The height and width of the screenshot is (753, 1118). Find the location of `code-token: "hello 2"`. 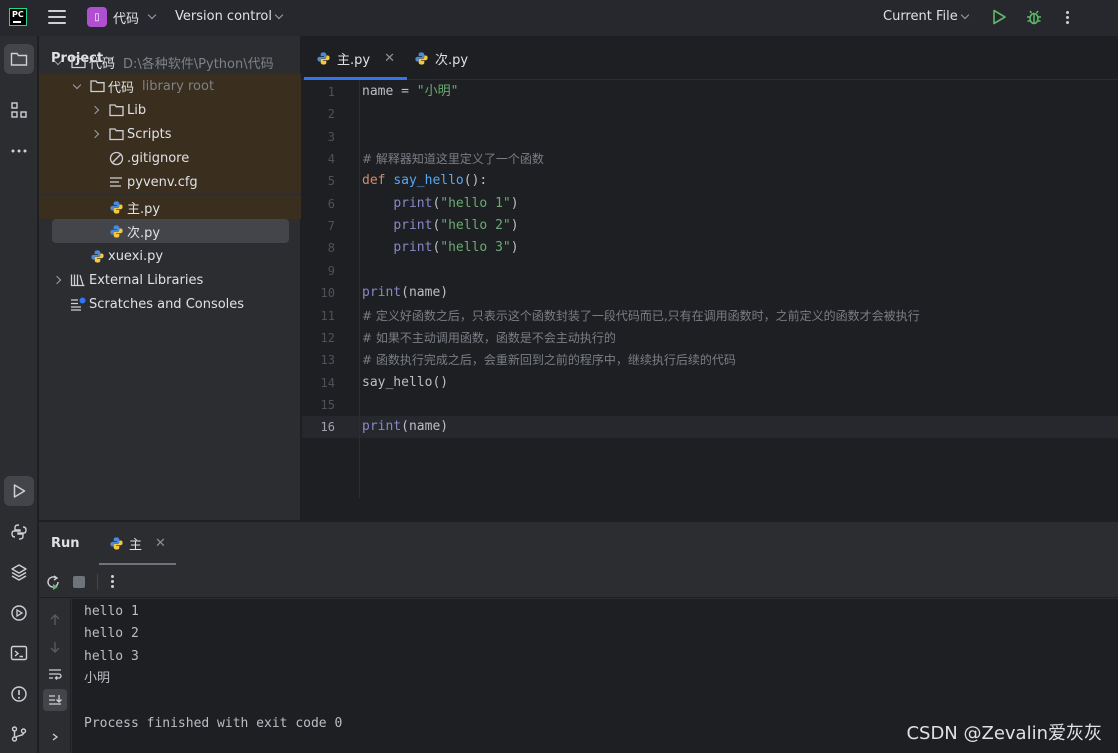

code-token: "hello 2" is located at coordinates (475, 226).